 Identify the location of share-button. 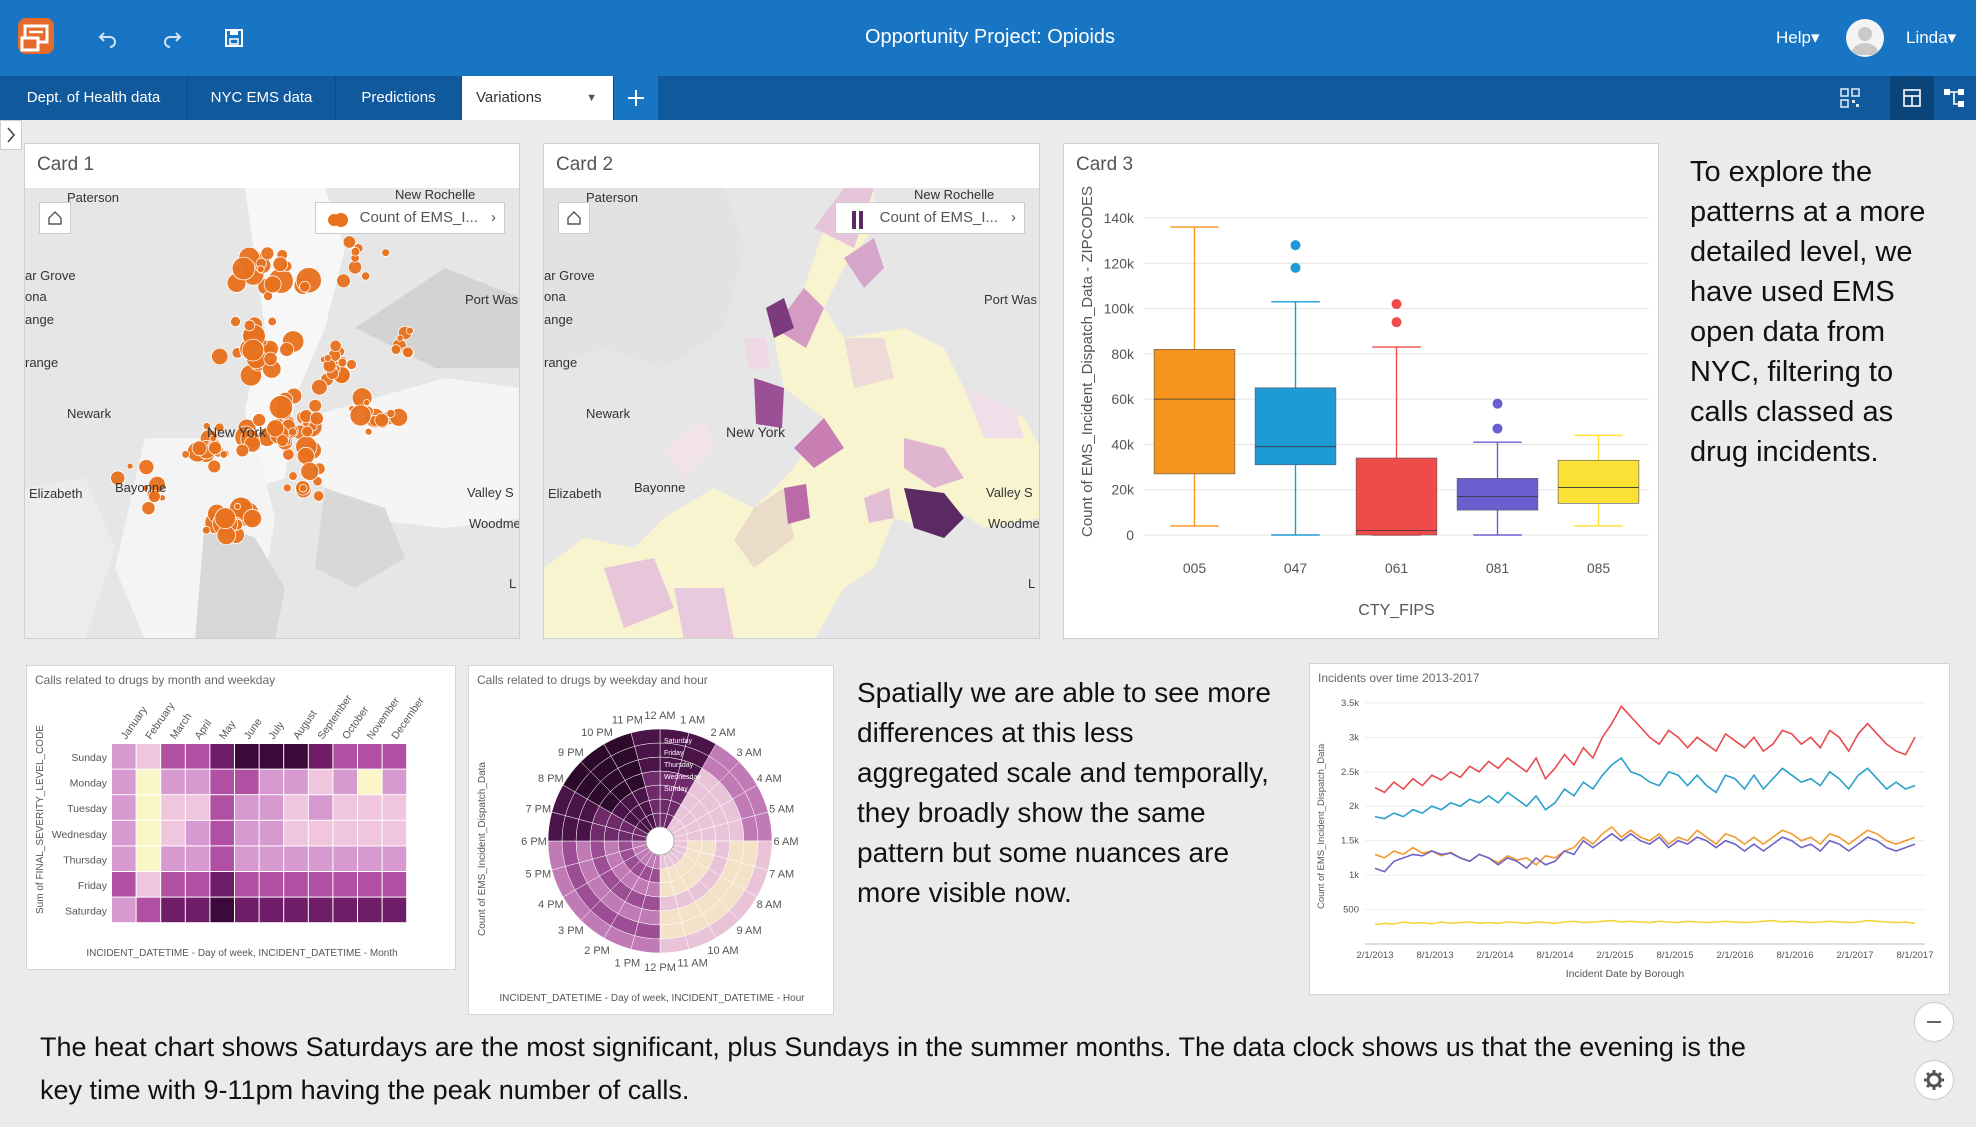
(1954, 98).